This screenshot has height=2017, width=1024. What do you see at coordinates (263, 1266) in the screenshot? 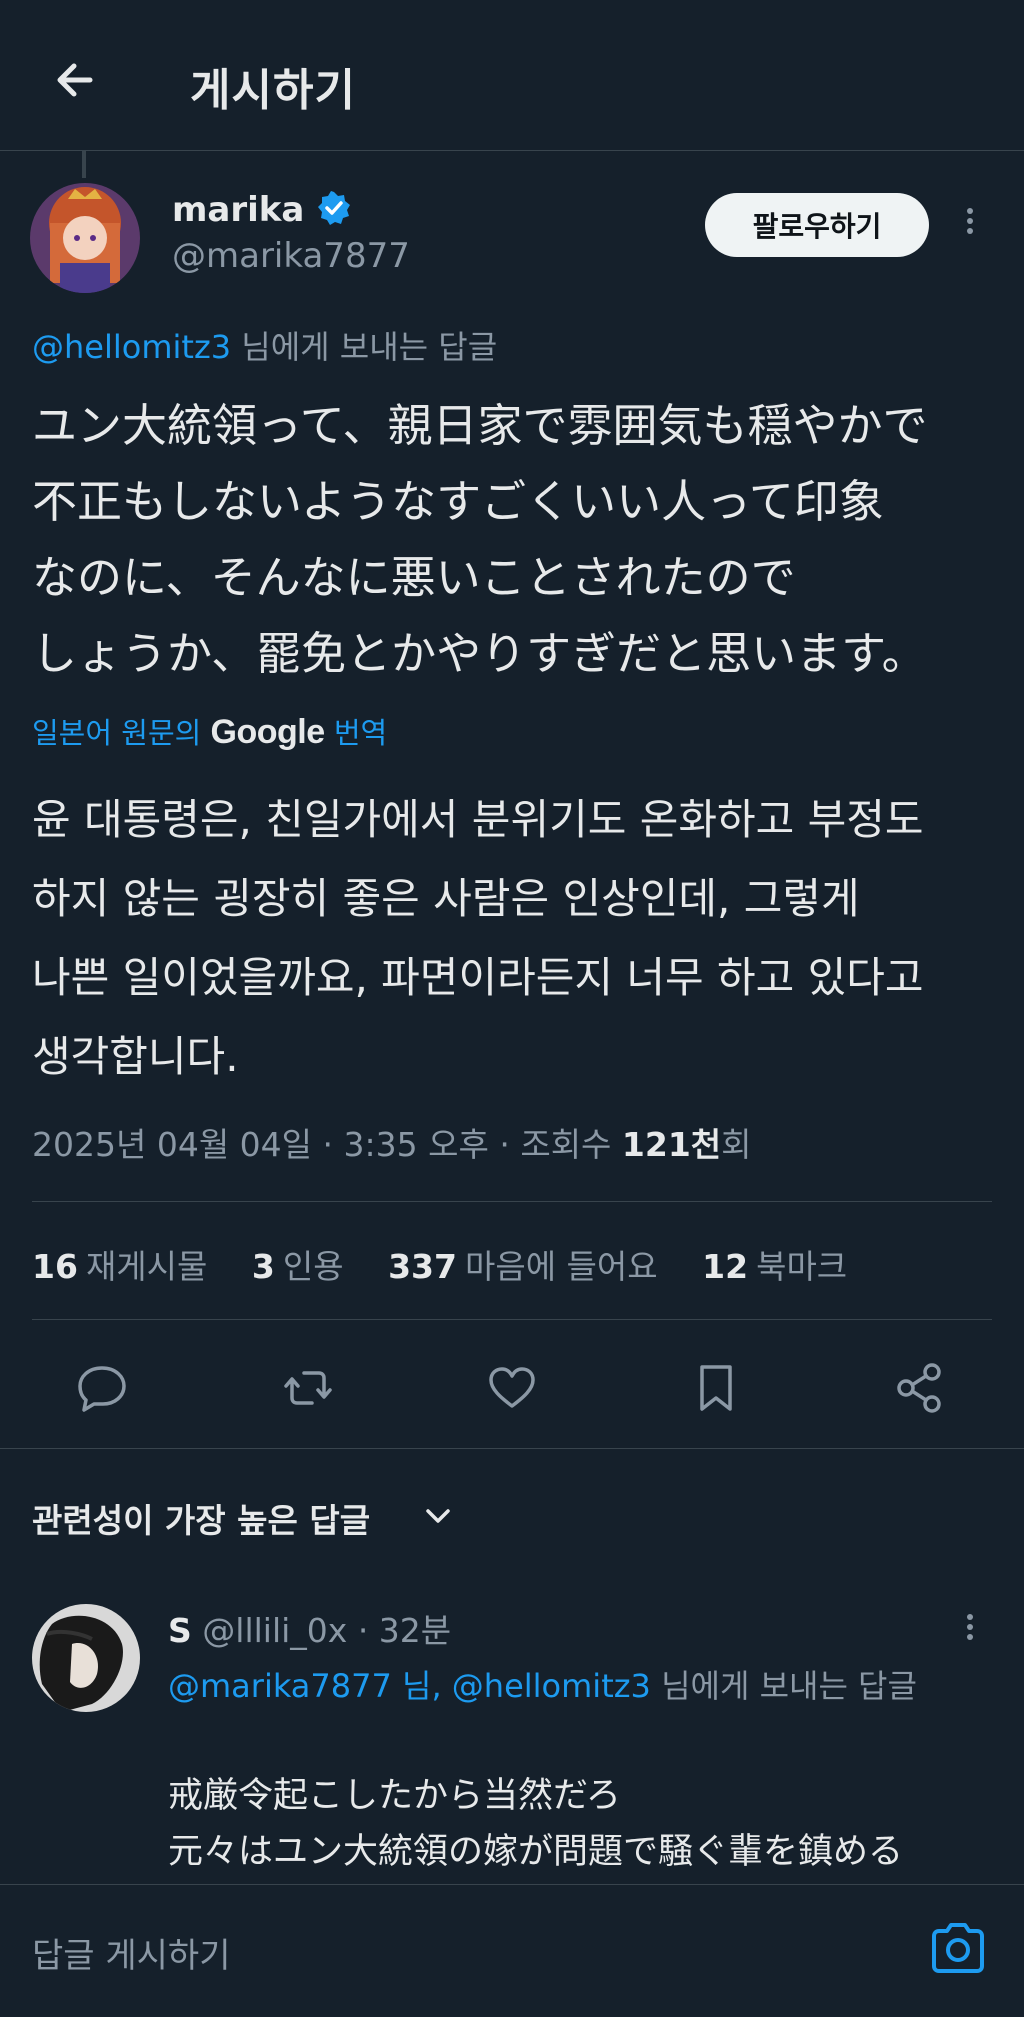
I see `quotes-count: 3` at bounding box center [263, 1266].